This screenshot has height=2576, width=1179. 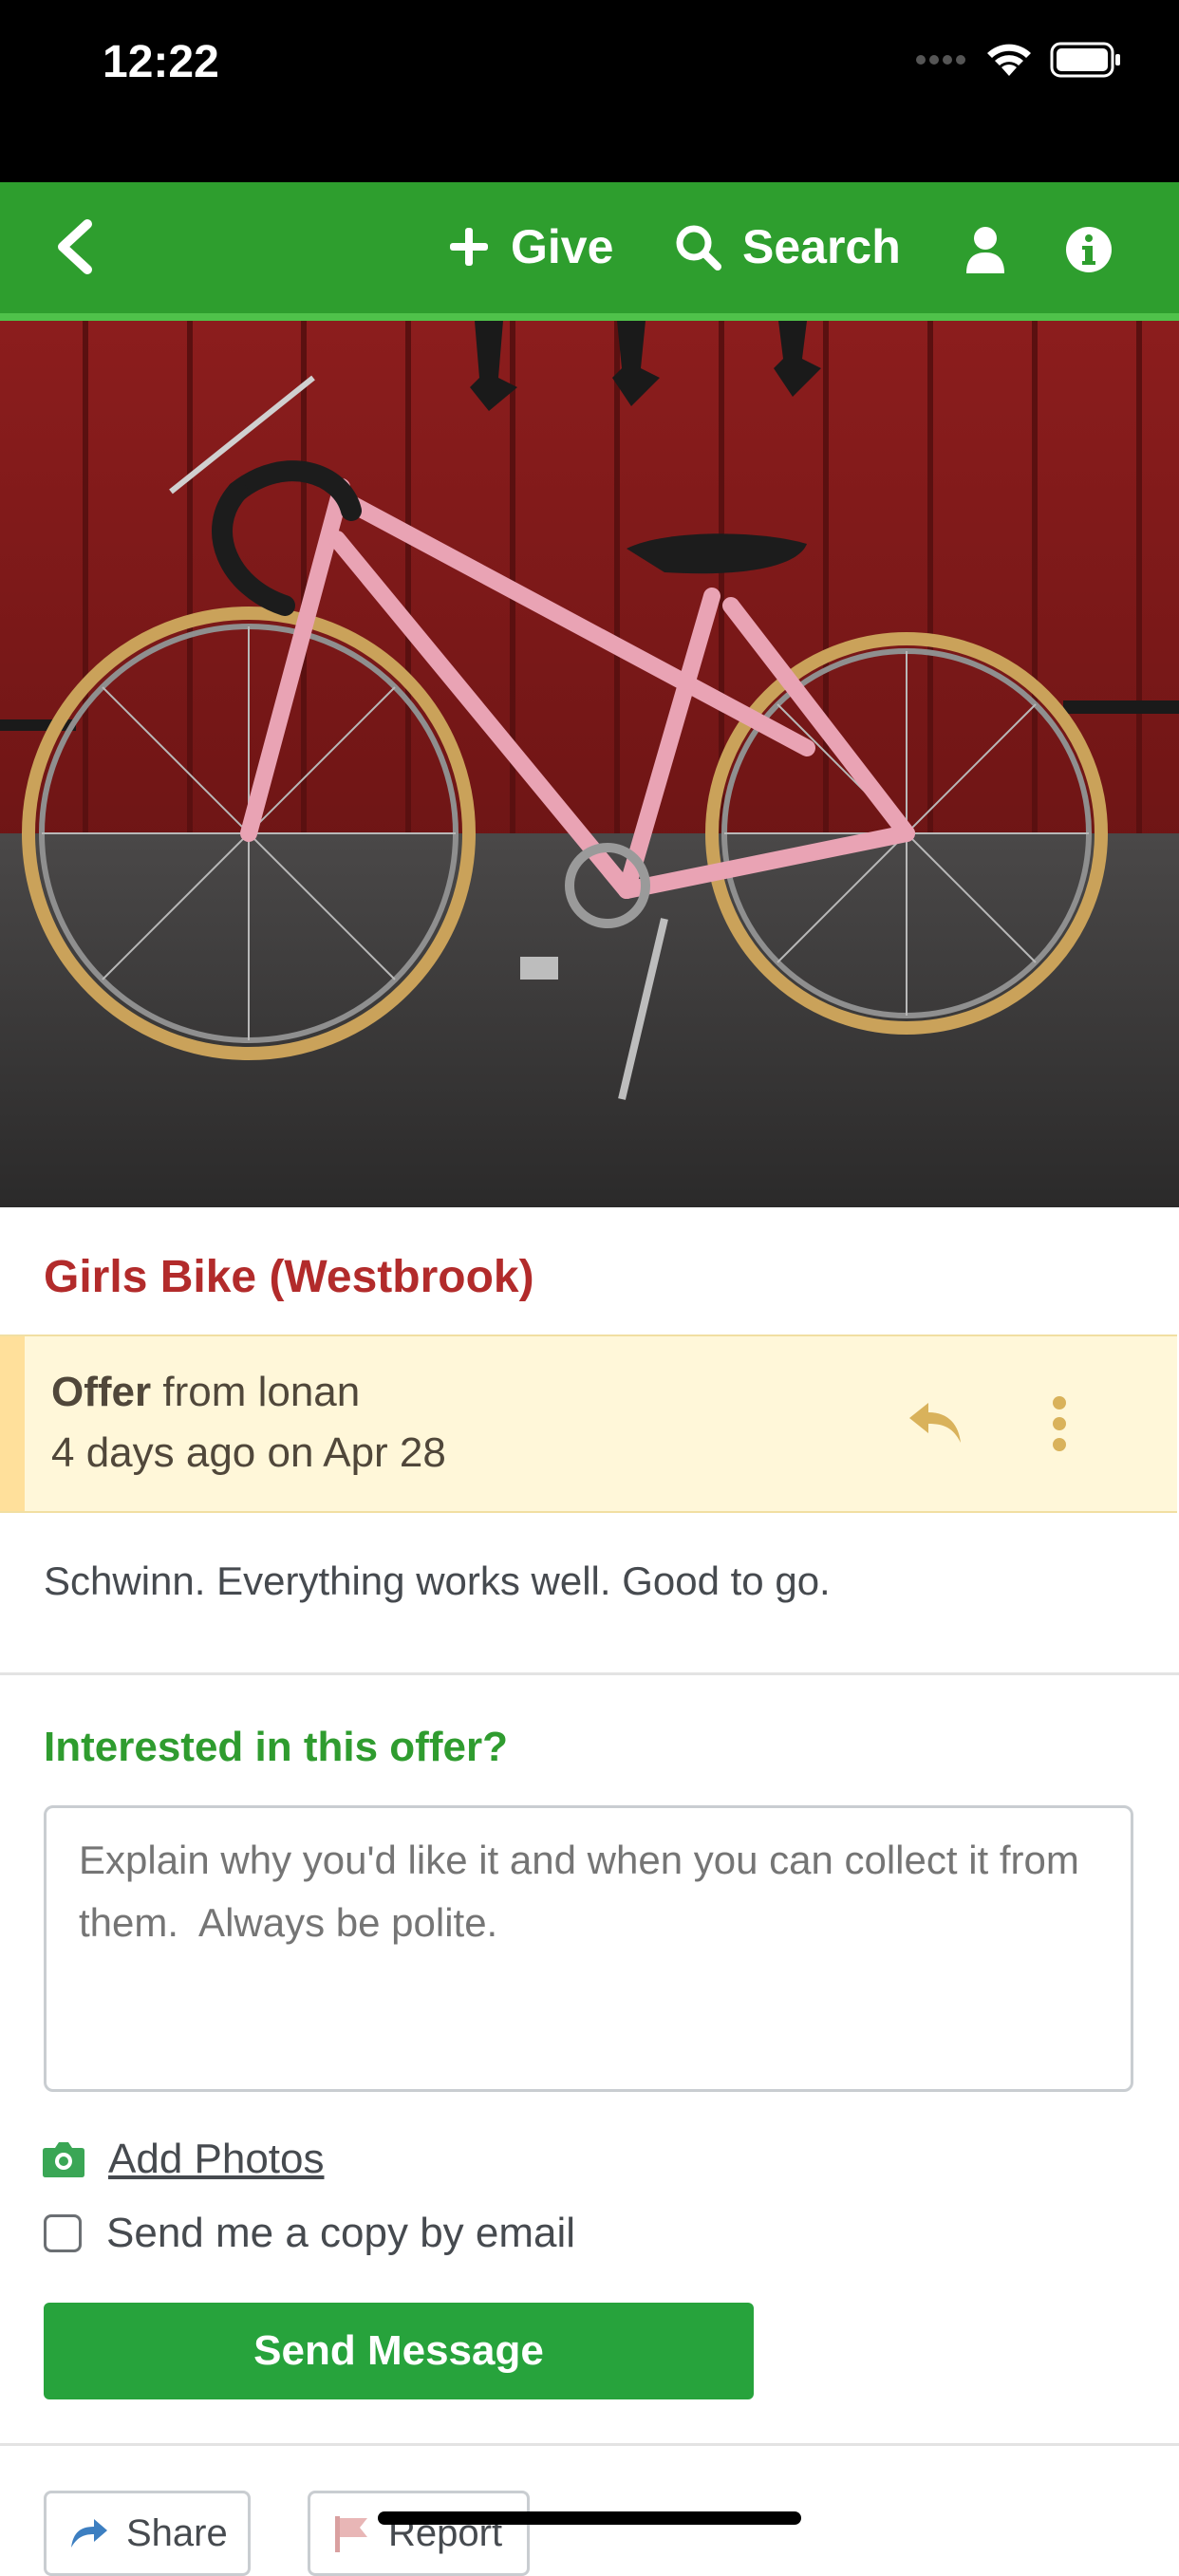 What do you see at coordinates (89, 2533) in the screenshot?
I see `share-icon` at bounding box center [89, 2533].